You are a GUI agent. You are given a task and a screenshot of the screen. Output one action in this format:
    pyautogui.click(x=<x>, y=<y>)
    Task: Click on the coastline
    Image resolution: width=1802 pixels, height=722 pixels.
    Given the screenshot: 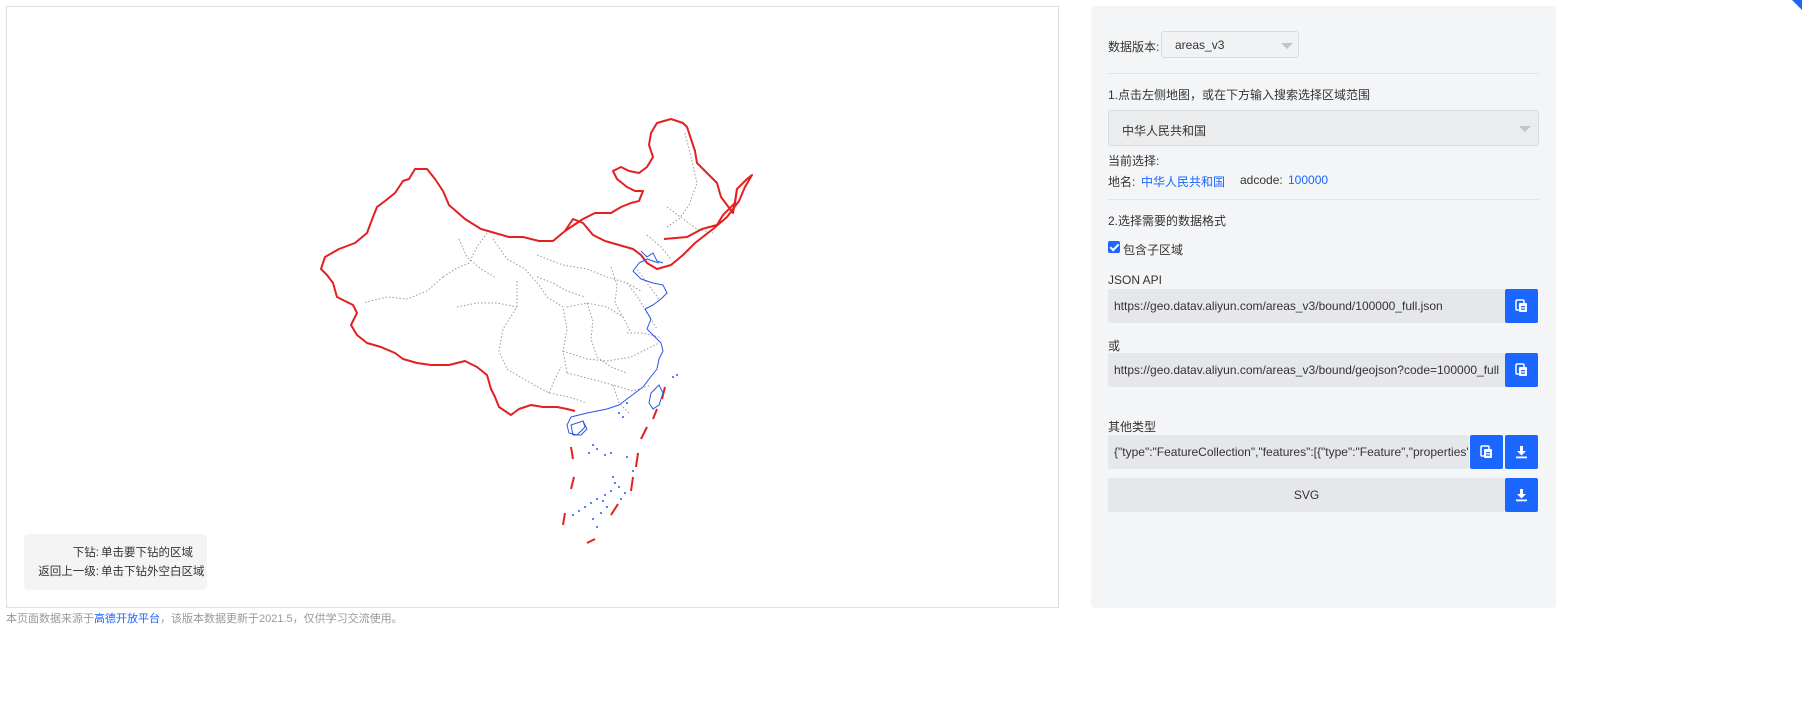 What is the action you would take?
    pyautogui.click(x=617, y=347)
    